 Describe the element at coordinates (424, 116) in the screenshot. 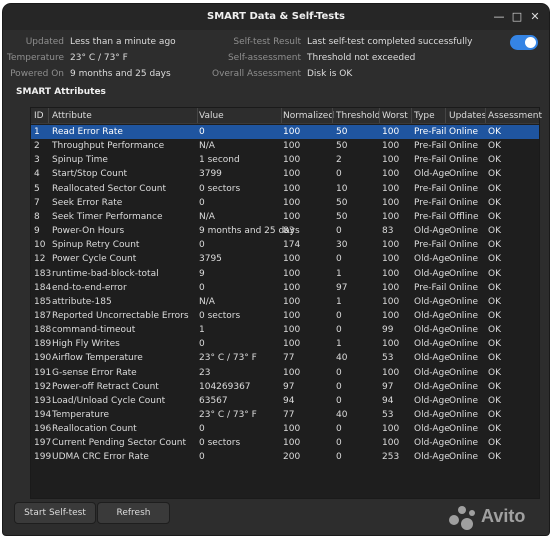

I see `col-type-header: Type` at that location.